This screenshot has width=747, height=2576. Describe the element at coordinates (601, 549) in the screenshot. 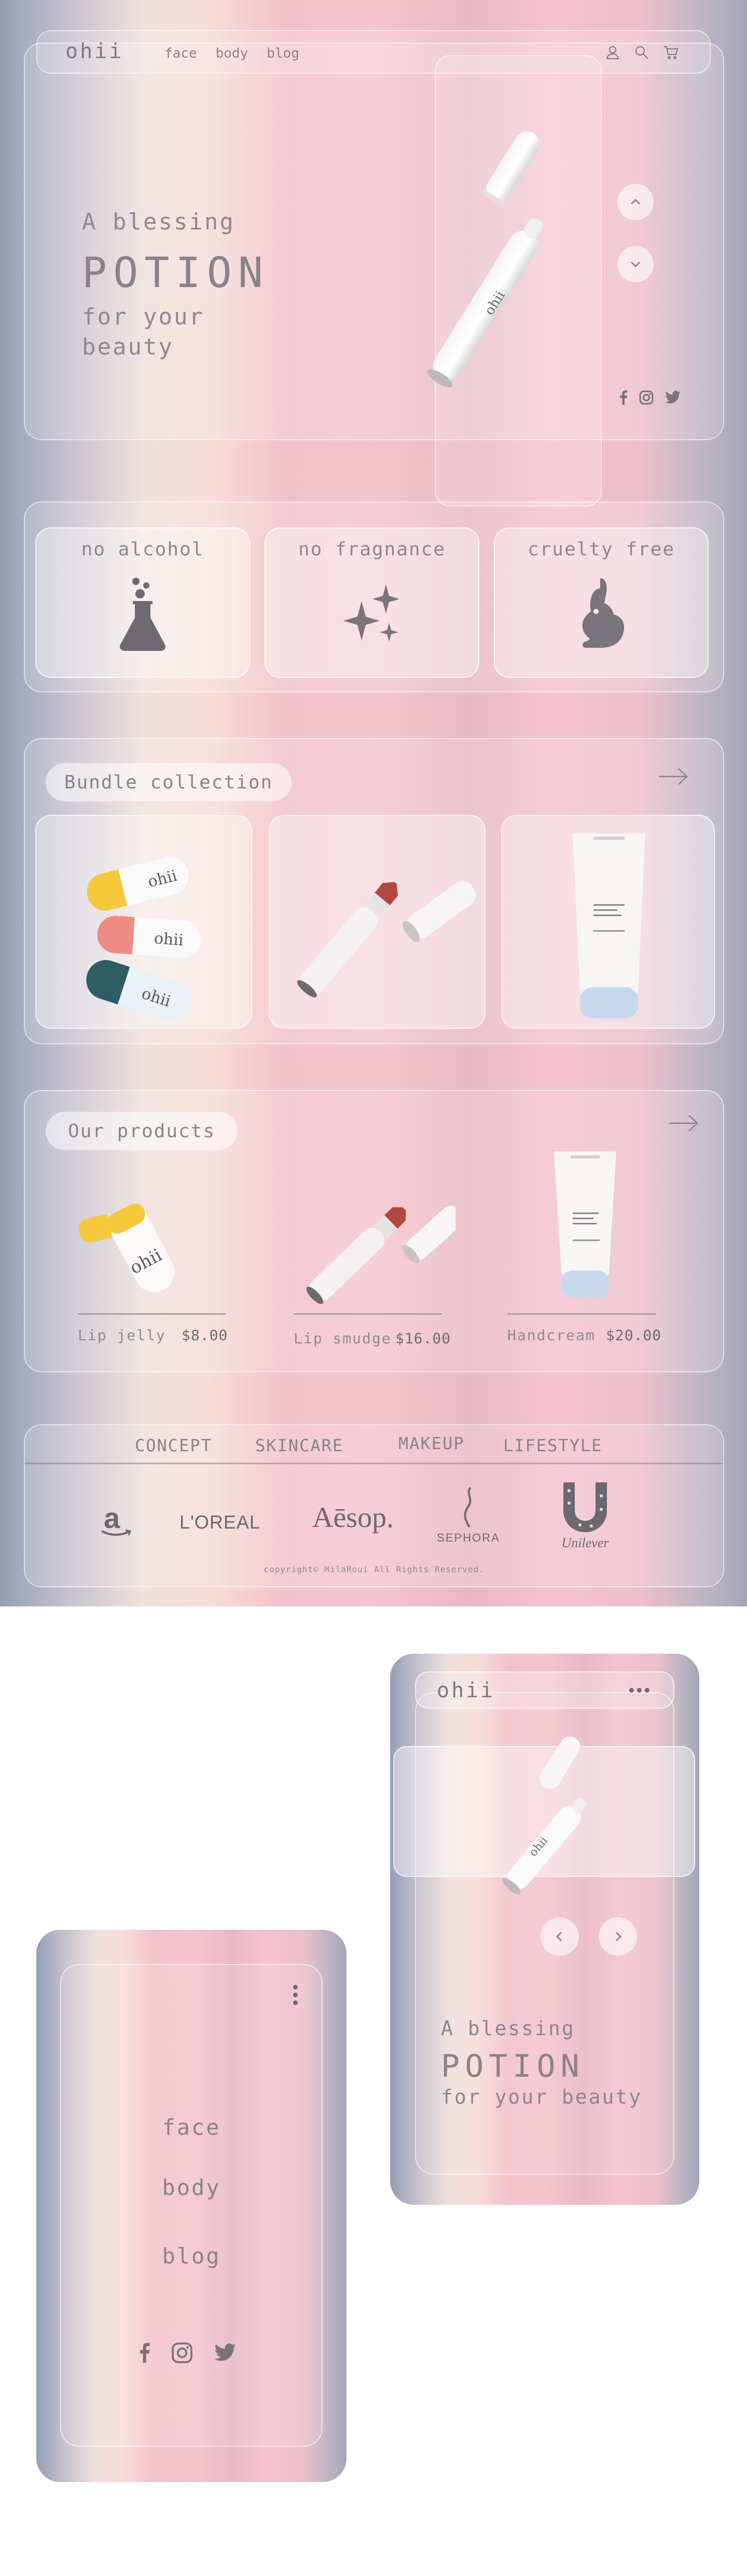

I see `feature-title: cruelty free` at that location.